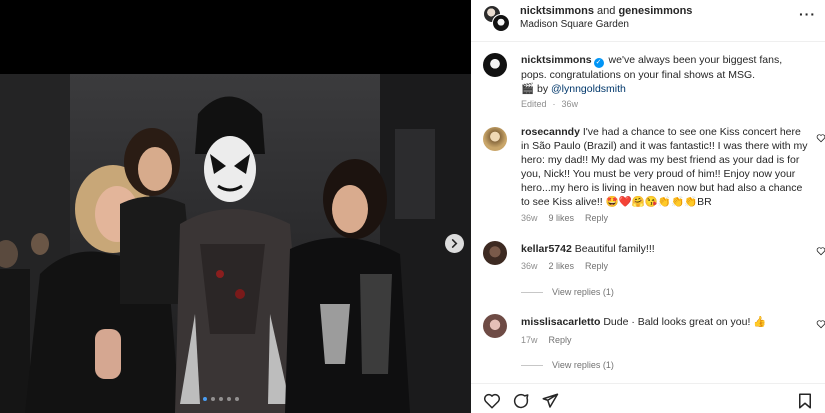 This screenshot has width=825, height=413. I want to click on joiner-text: and, so click(606, 11).